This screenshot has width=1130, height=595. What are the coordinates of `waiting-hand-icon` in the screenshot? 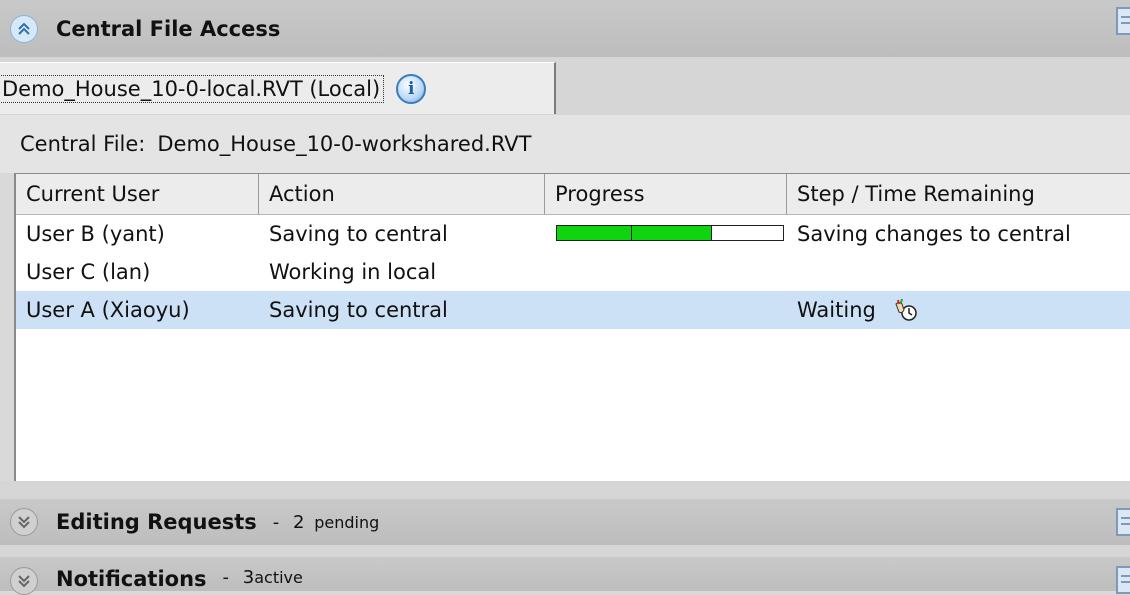 It's located at (906, 311).